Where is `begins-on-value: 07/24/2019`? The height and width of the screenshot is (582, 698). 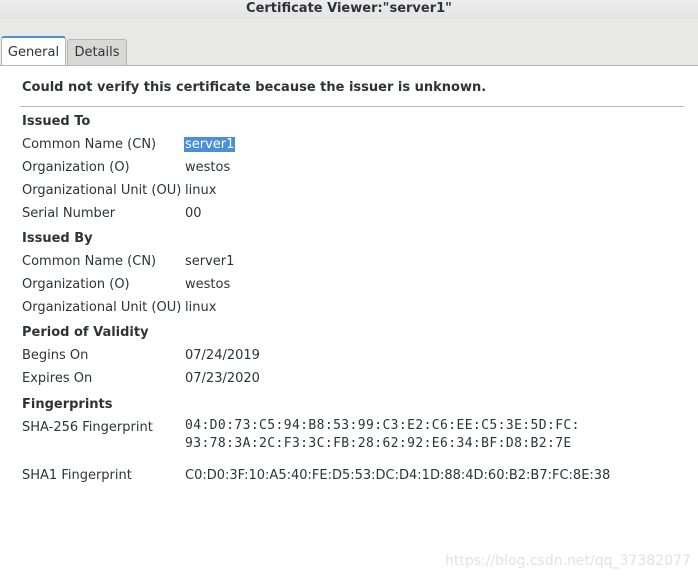
begins-on-value: 07/24/2019 is located at coordinates (222, 355).